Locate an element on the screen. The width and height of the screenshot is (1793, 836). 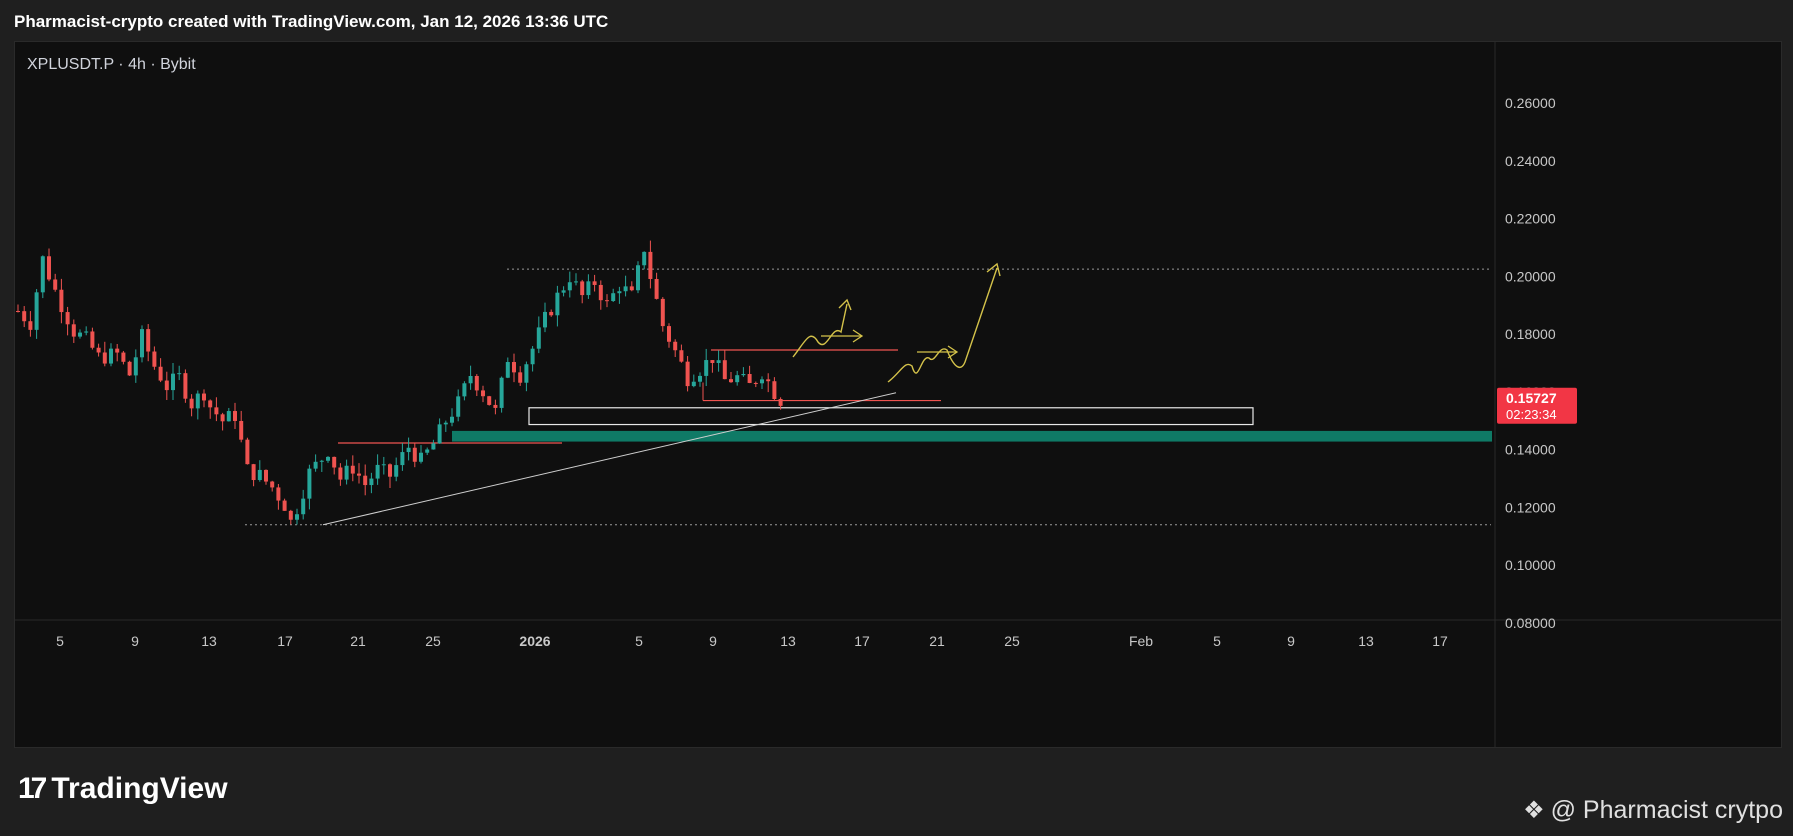
tradingview-logo-icon: 17 is located at coordinates (32, 788).